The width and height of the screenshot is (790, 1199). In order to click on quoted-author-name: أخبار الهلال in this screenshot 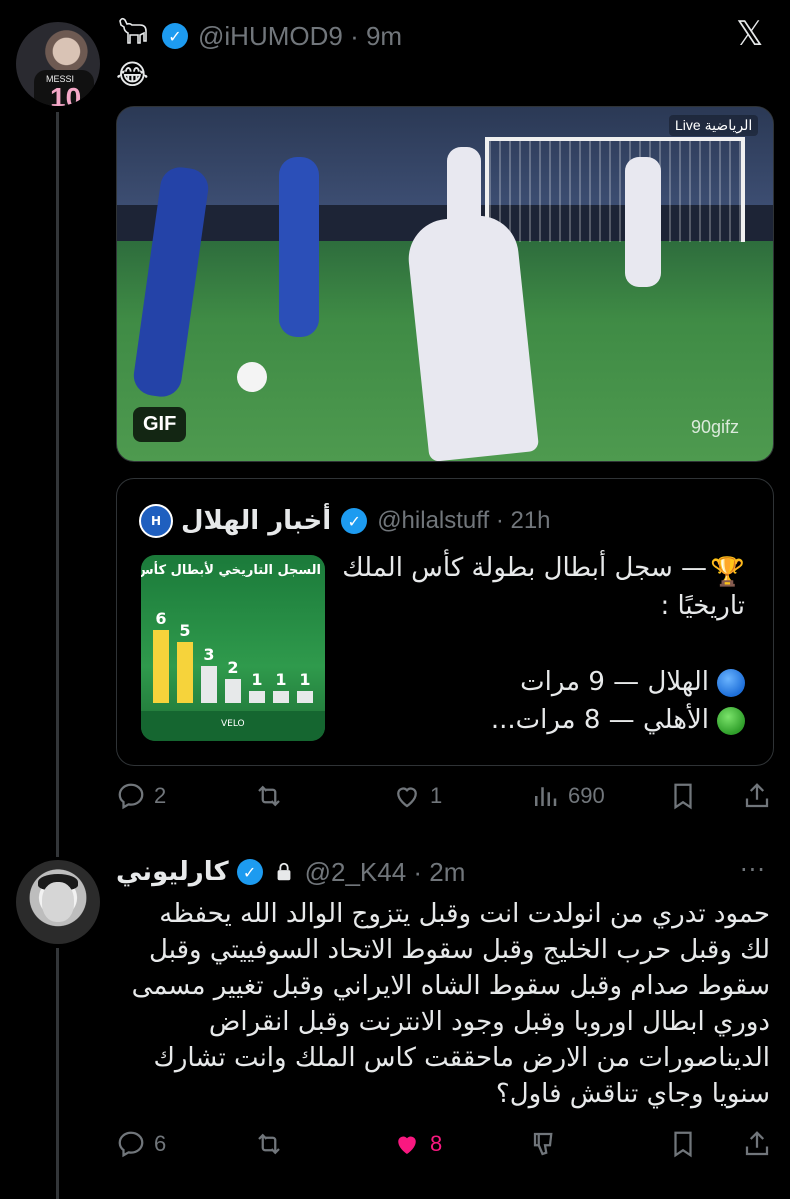, I will do `click(256, 521)`.